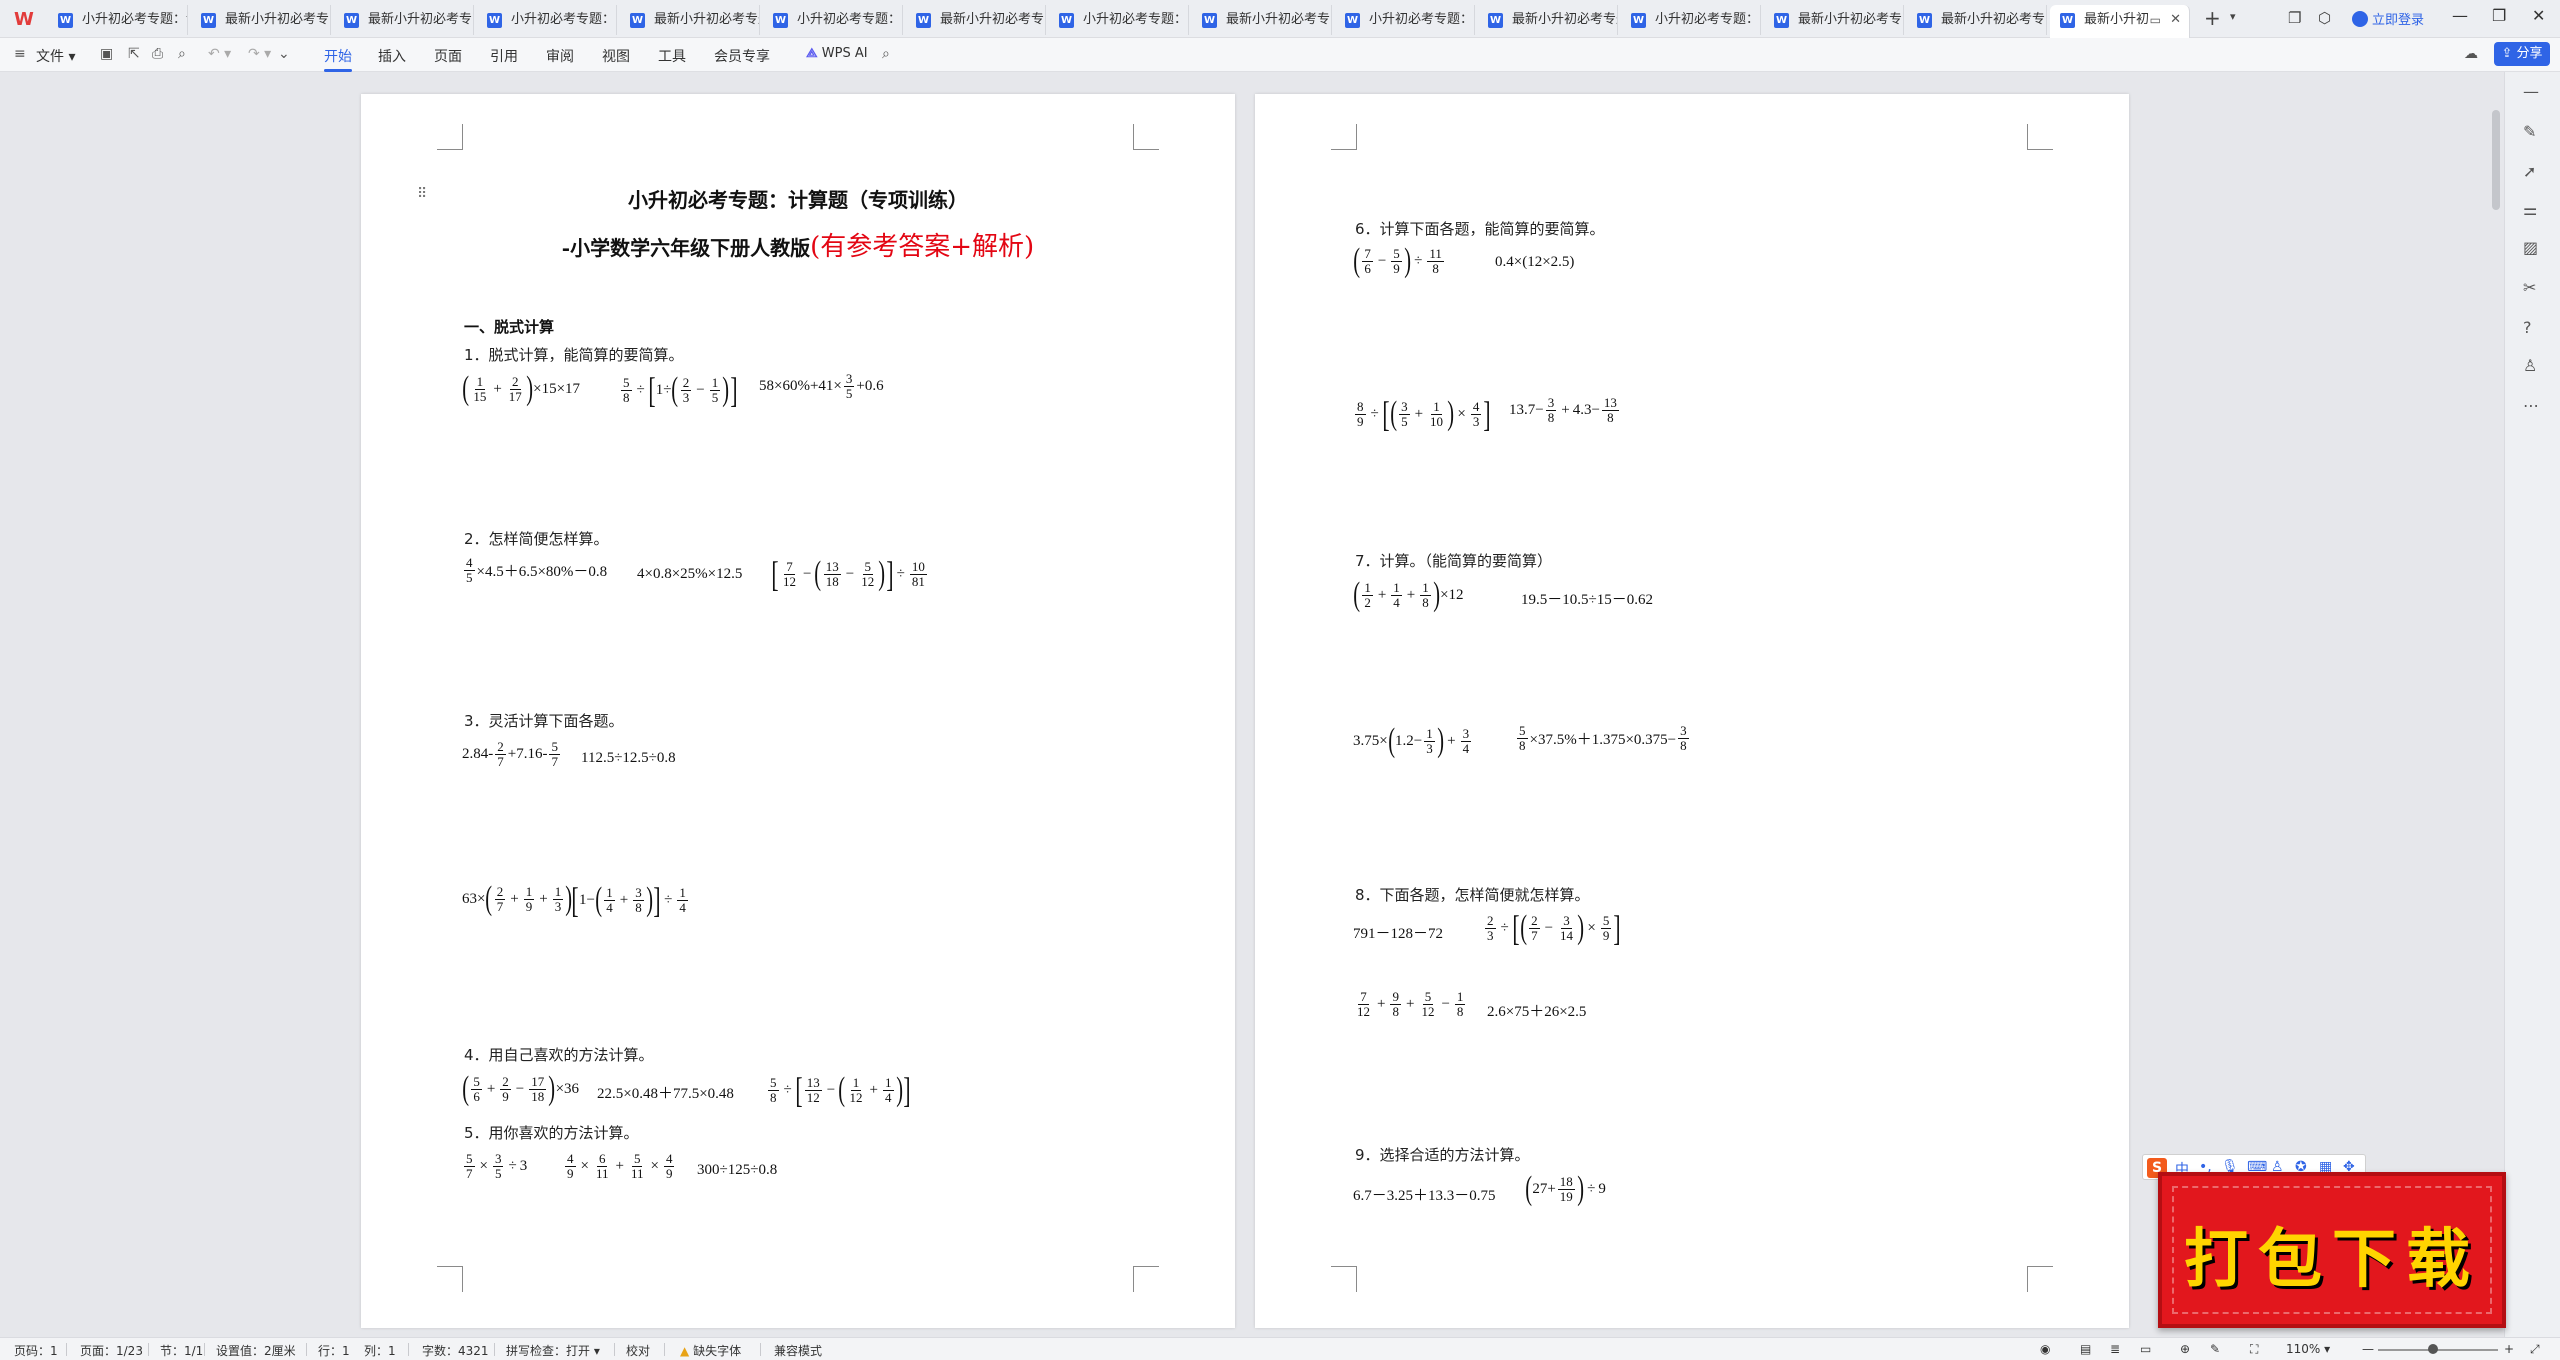 This screenshot has height=1360, width=2560. What do you see at coordinates (66, 1349) in the screenshot?
I see `divider` at bounding box center [66, 1349].